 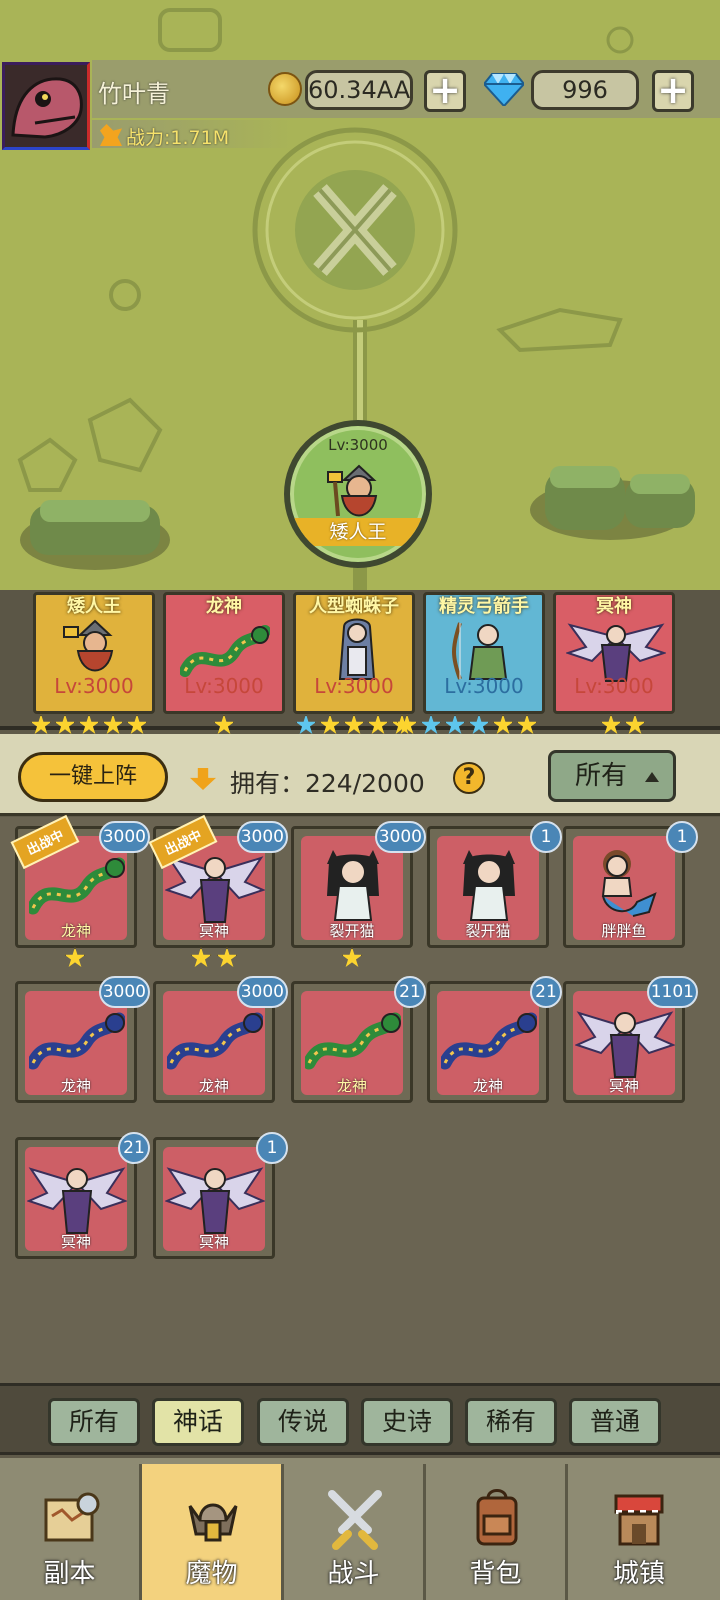 What do you see at coordinates (614, 653) in the screenshot?
I see `team-slot: 冥神 Lv:3000` at bounding box center [614, 653].